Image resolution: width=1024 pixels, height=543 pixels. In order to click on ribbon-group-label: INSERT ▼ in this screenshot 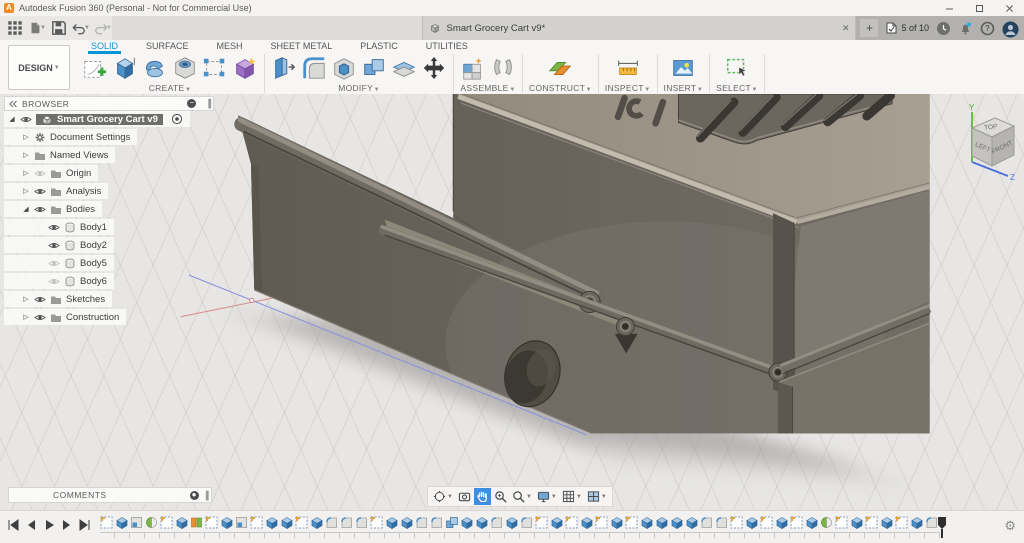, I will do `click(684, 88)`.